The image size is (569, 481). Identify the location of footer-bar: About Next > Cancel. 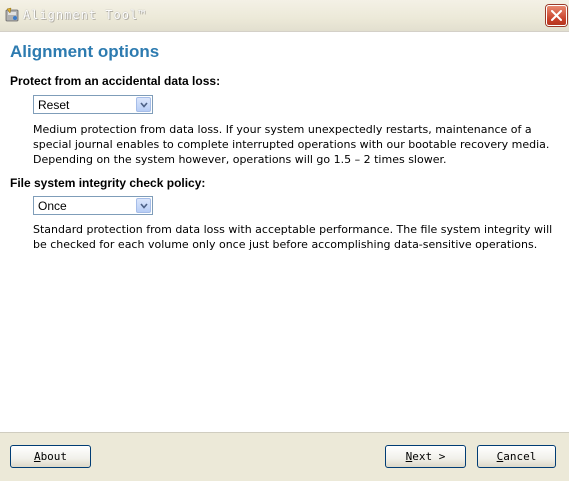
(284, 456).